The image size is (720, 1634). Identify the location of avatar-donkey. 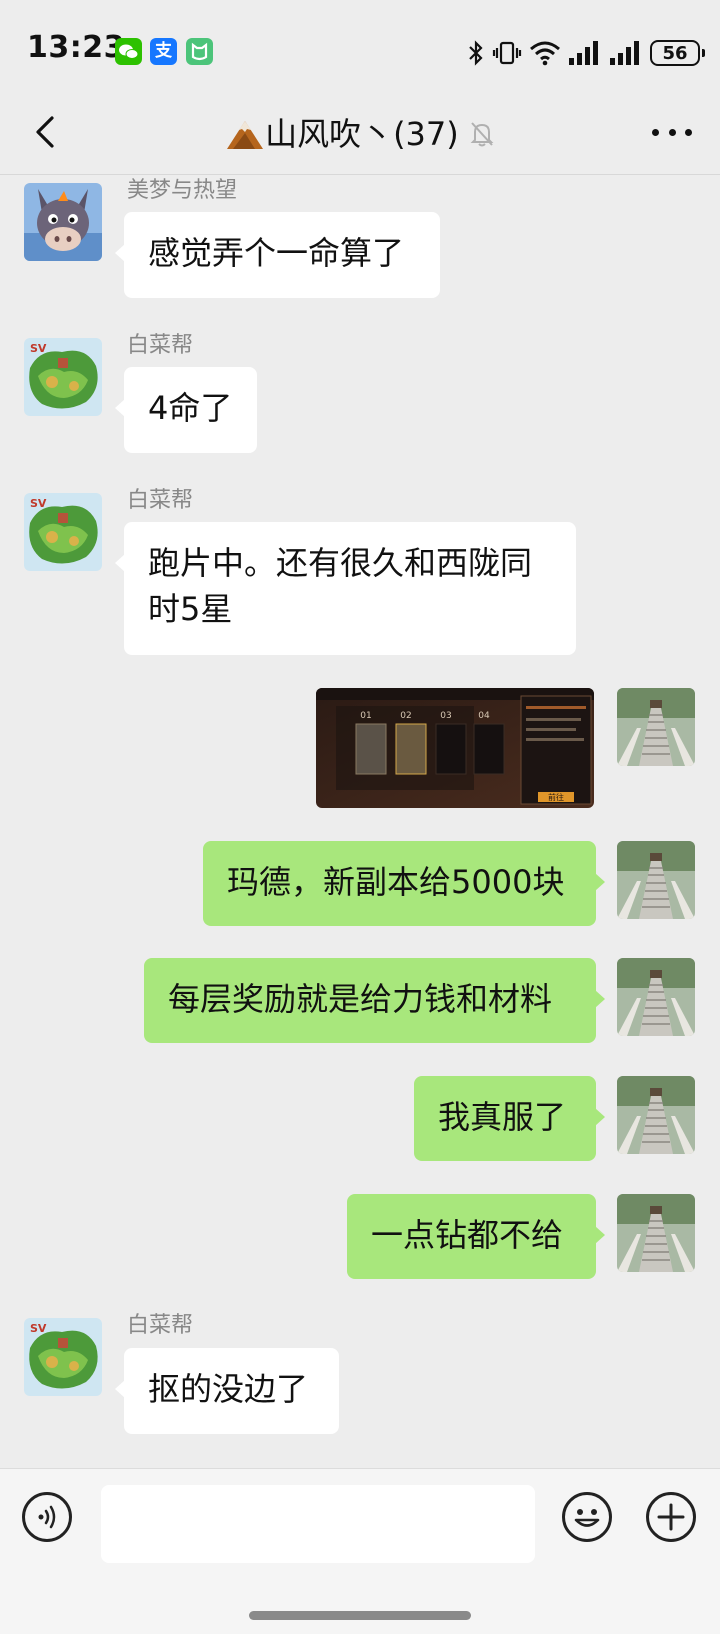
(63, 222).